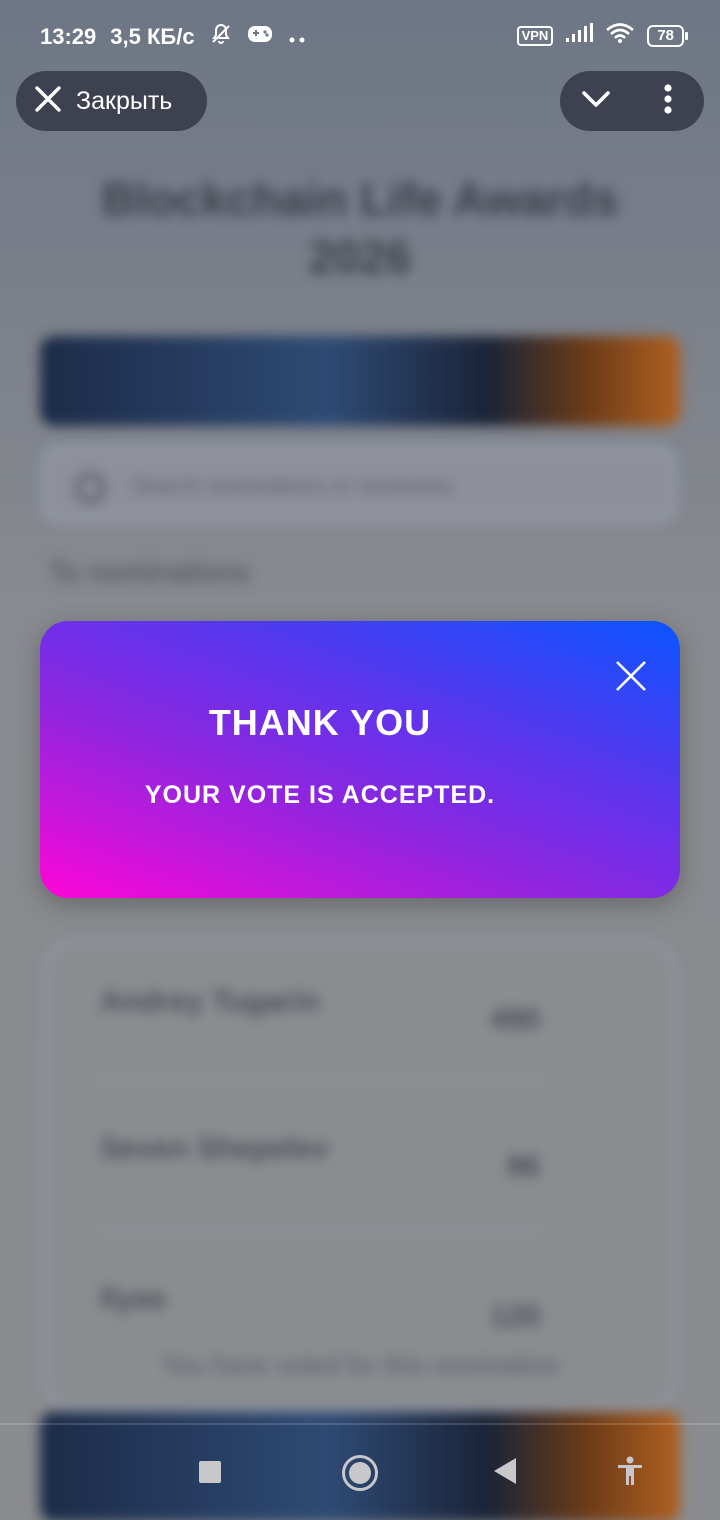  I want to click on network-speed: 3,5 КБ/с, so click(152, 36).